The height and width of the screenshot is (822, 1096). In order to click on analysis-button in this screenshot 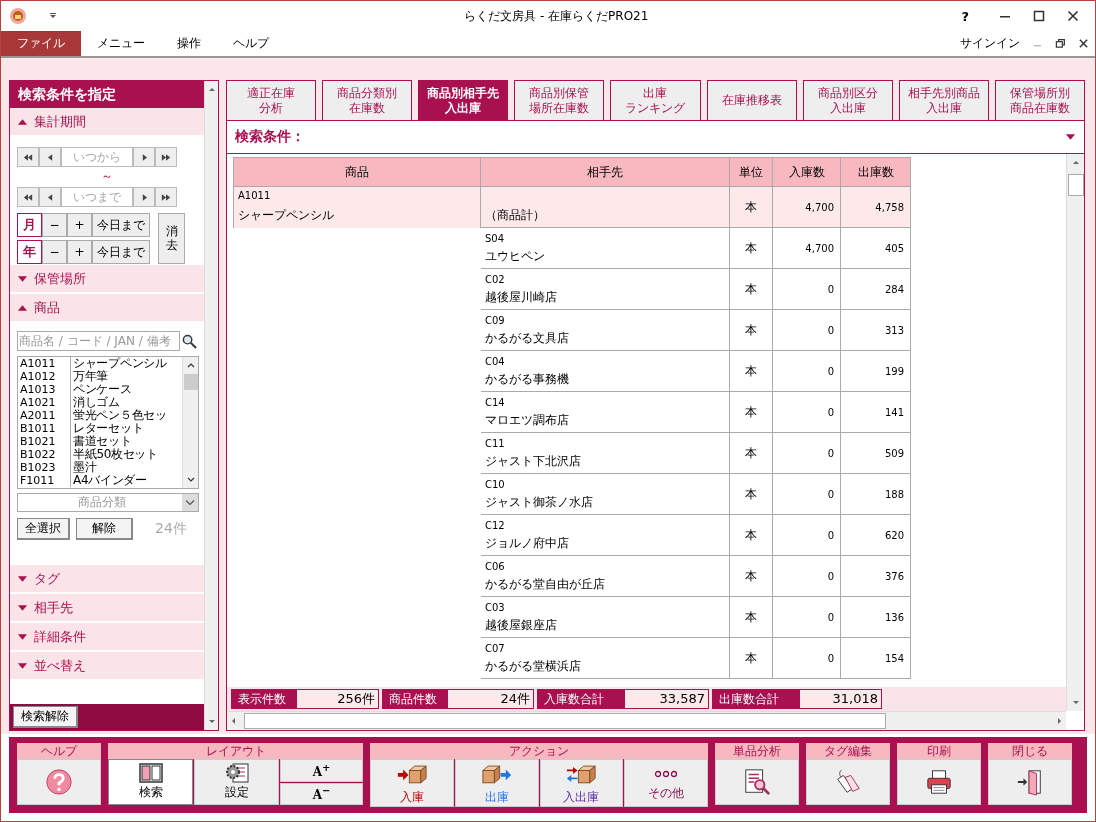, I will do `click(757, 782)`.